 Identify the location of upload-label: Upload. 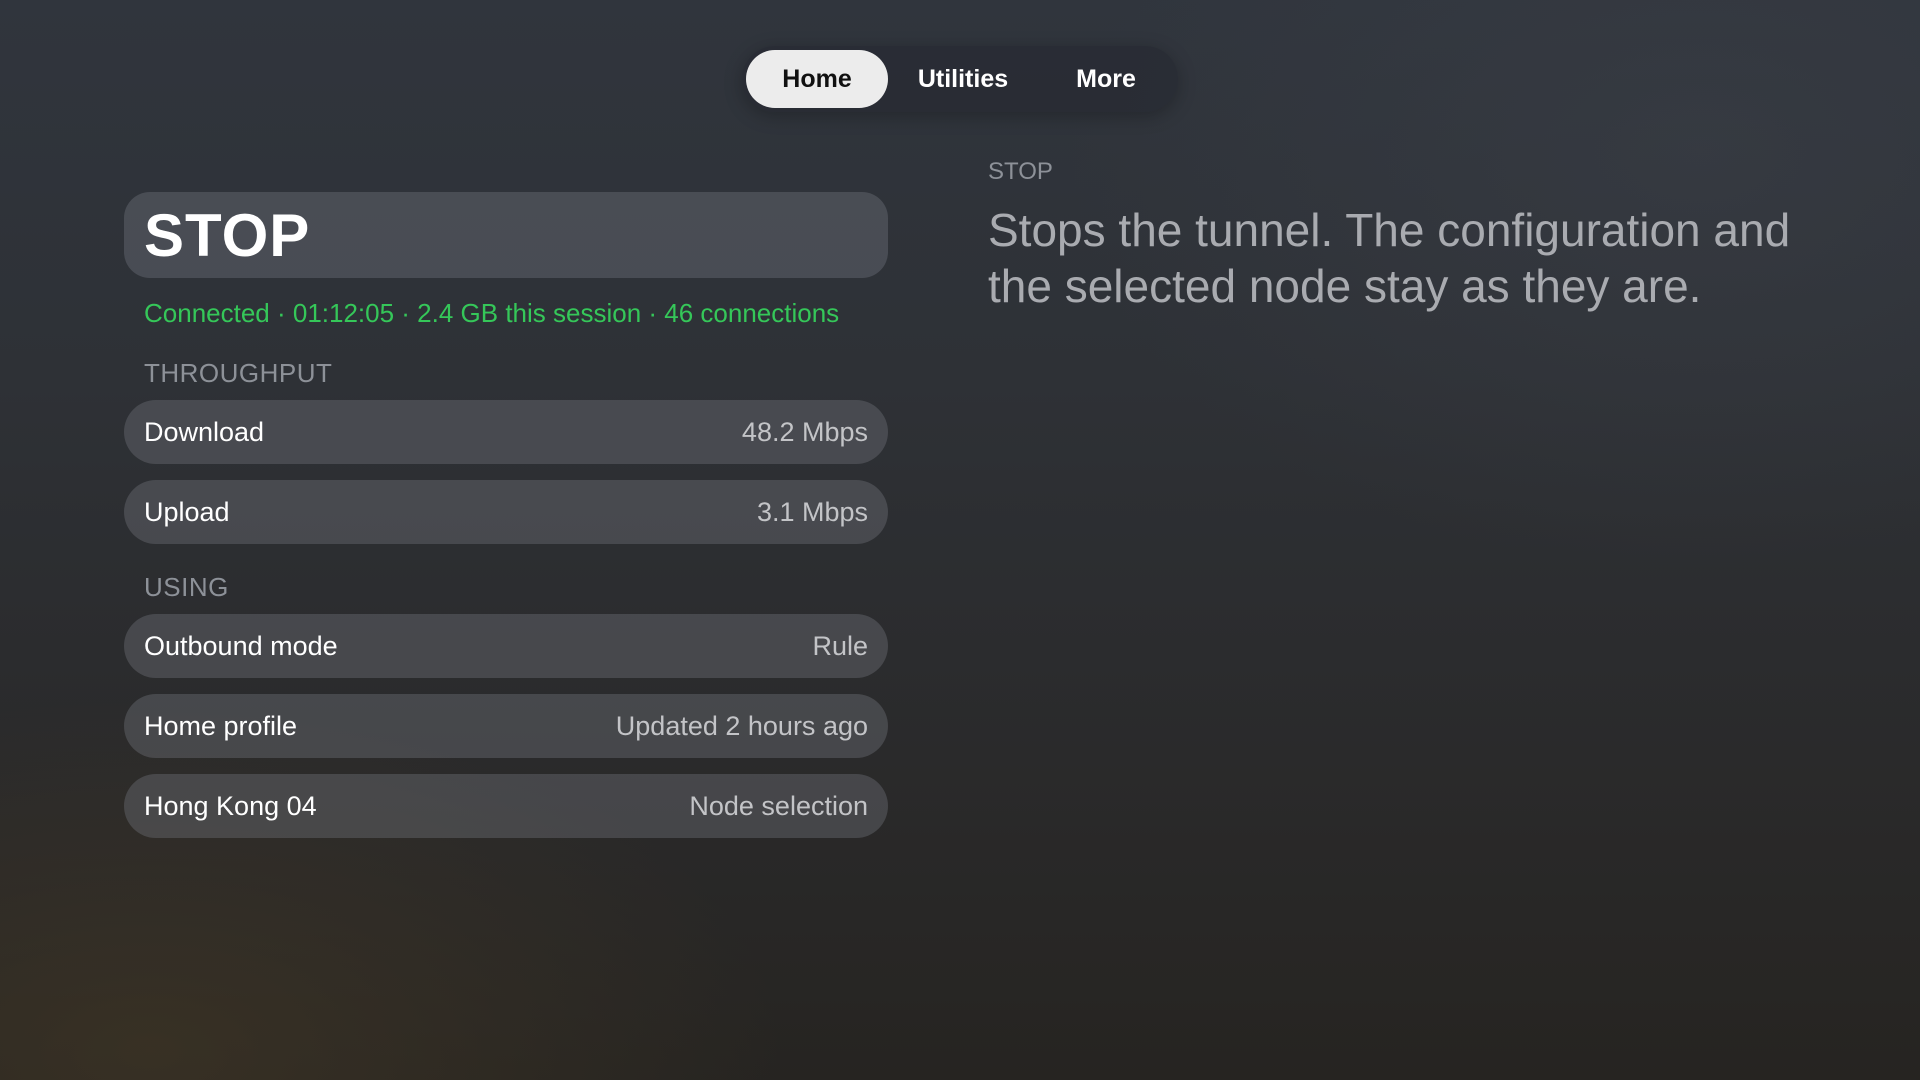
(187, 511).